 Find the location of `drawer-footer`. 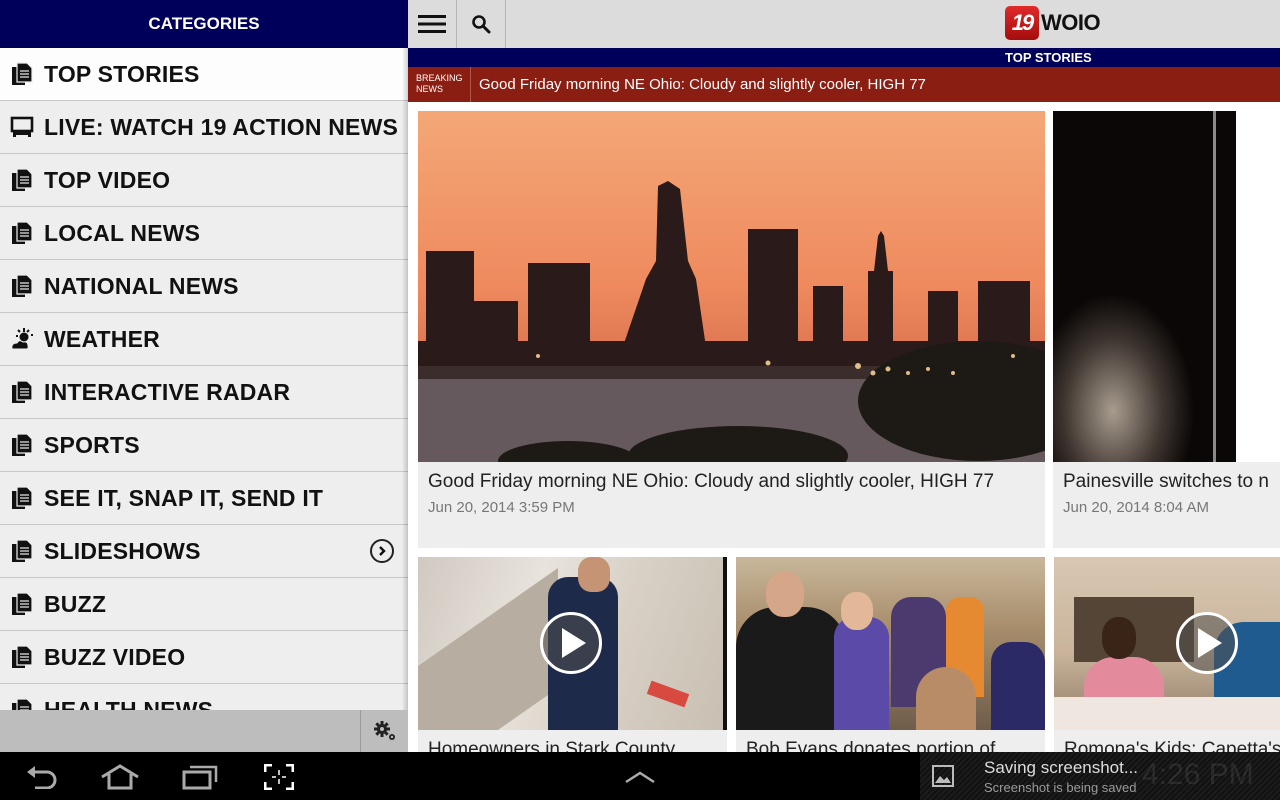

drawer-footer is located at coordinates (204, 731).